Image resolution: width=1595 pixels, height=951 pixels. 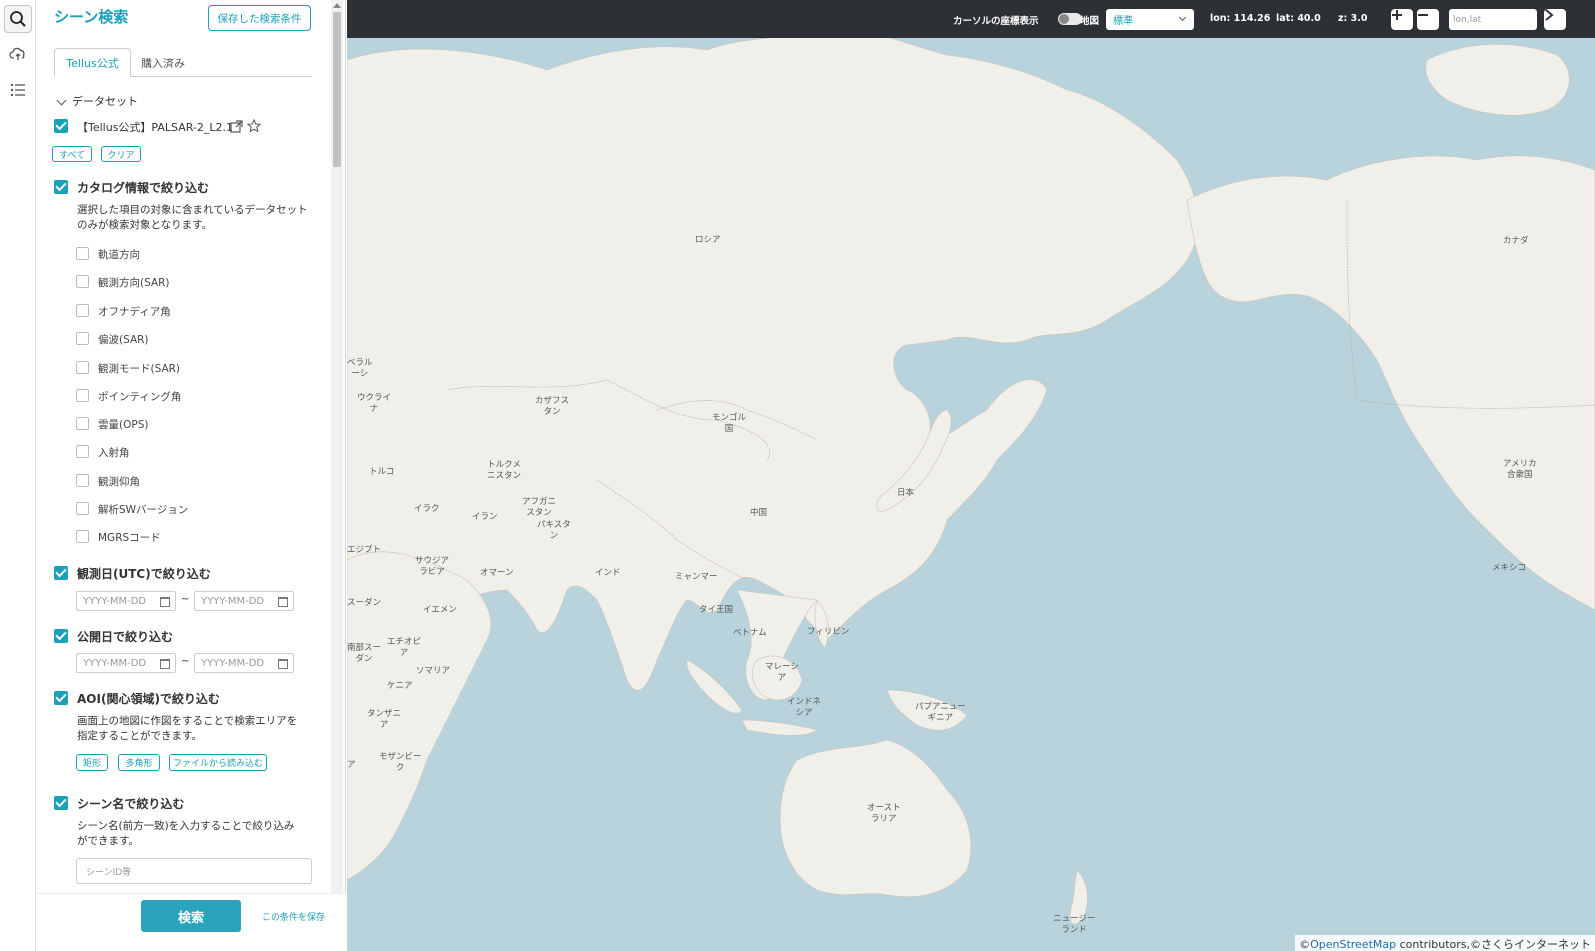 What do you see at coordinates (187, 728) in the screenshot?
I see `aoi-filter-description: 画面上の地図に作図をすることで検索エリアを 指定することができます。` at bounding box center [187, 728].